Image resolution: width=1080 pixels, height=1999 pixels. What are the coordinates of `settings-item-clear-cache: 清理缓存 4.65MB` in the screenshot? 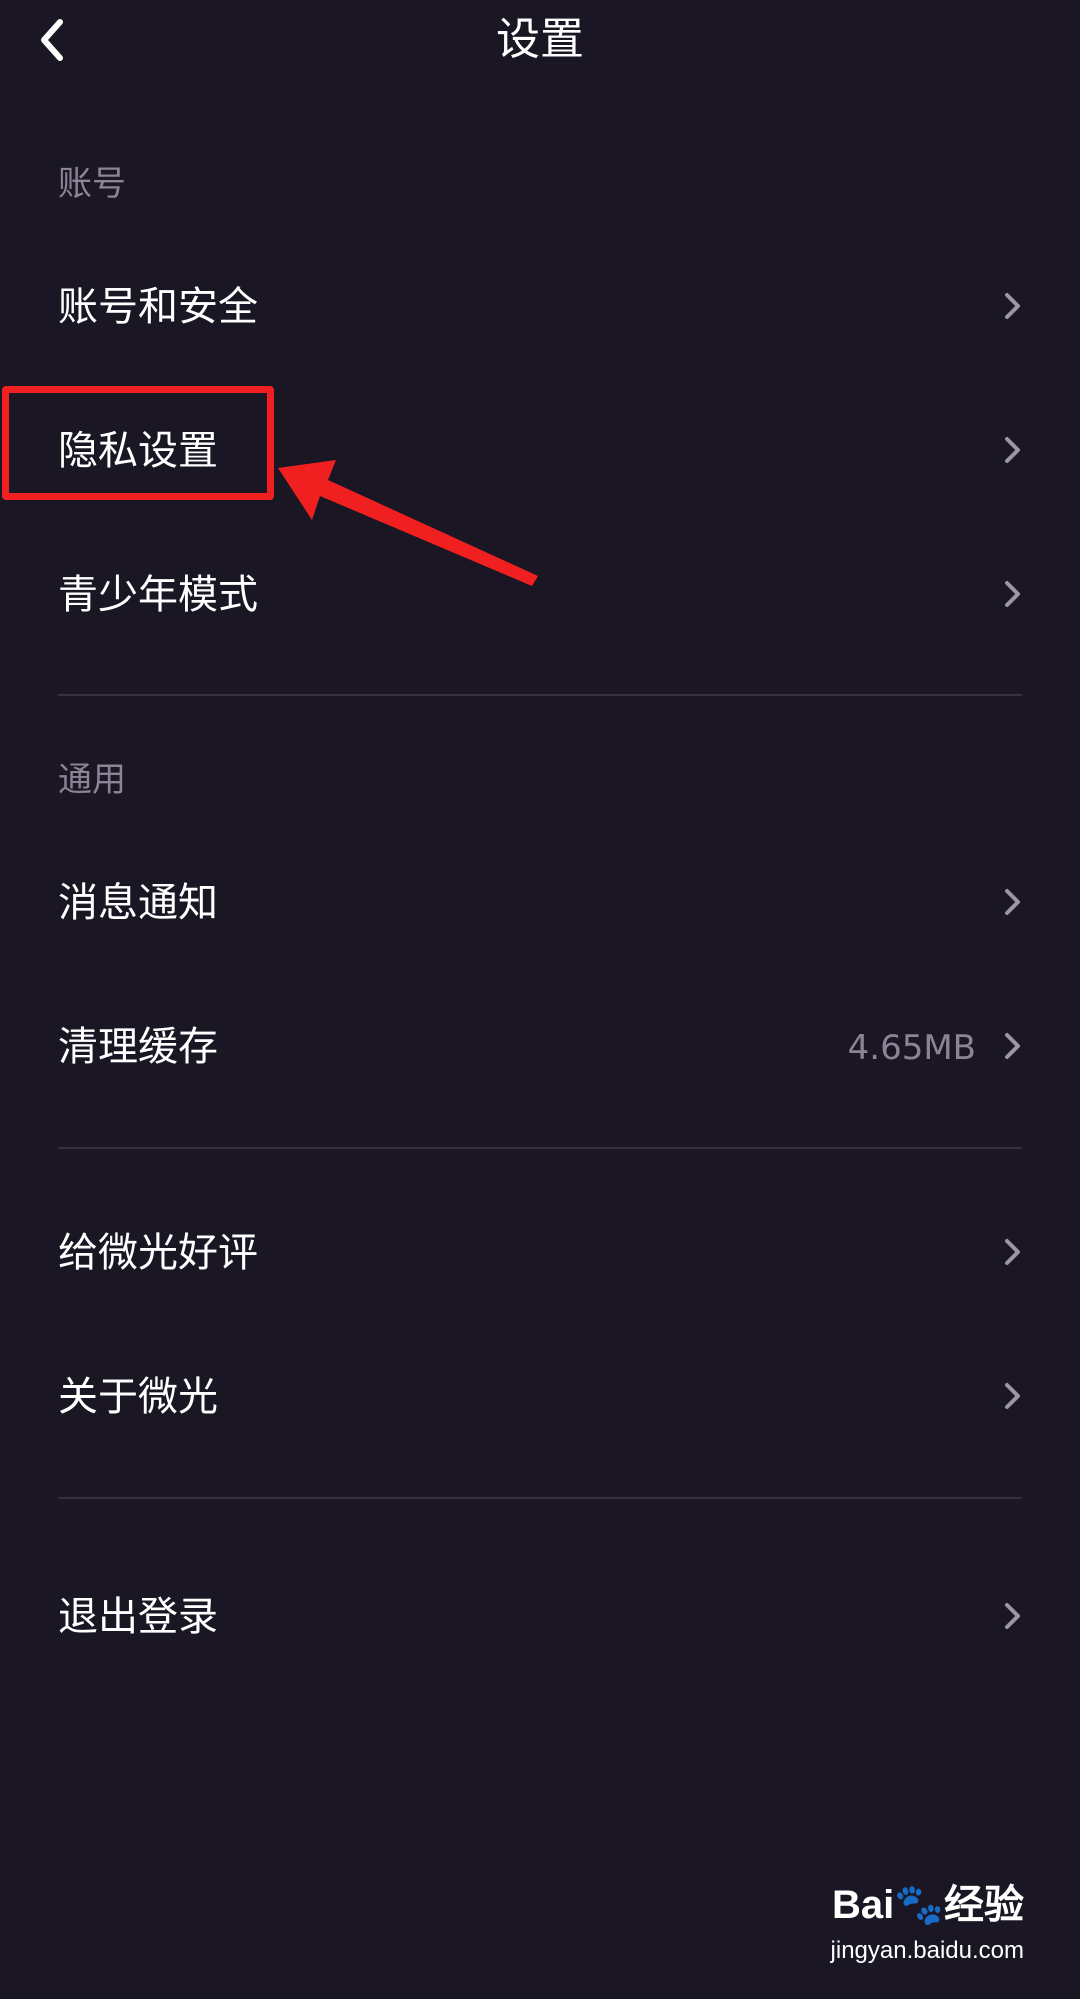 It's located at (540, 1046).